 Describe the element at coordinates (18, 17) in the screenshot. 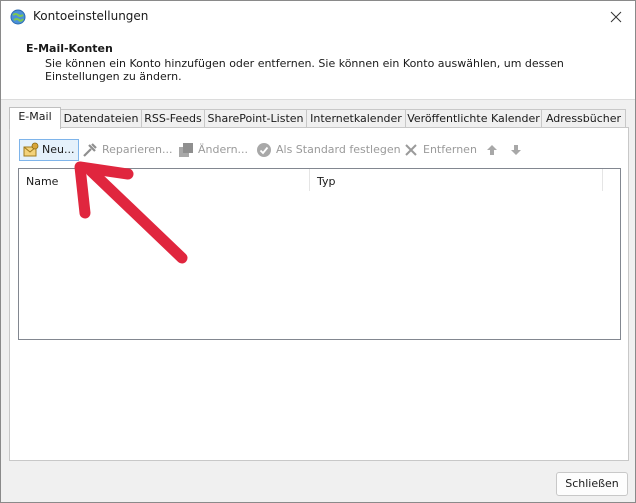

I see `globe-icon` at that location.